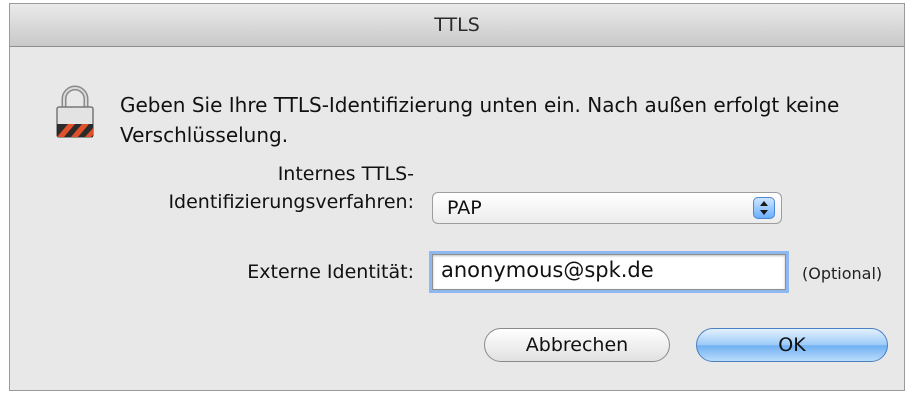  Describe the element at coordinates (330, 272) in the screenshot. I see `identity-label: Externe Identität:` at that location.